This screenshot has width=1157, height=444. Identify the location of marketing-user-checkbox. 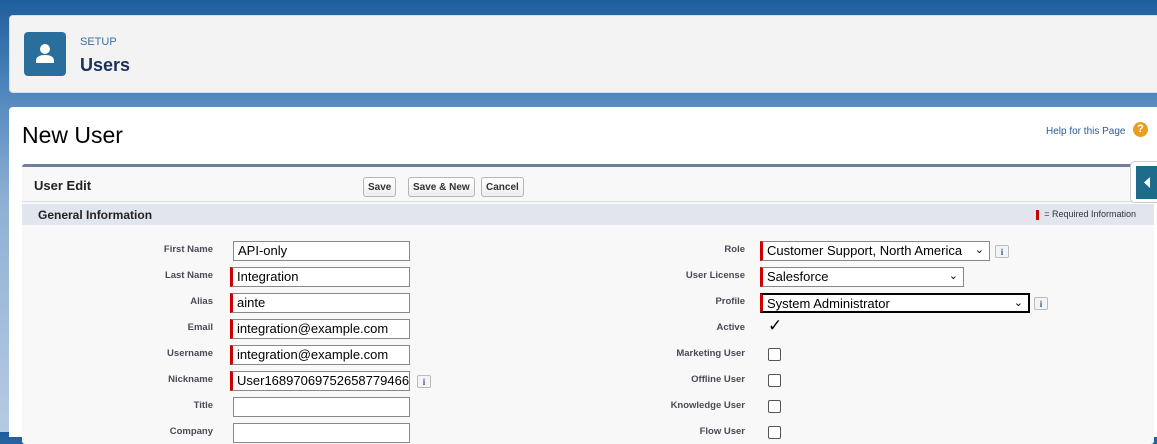
(774, 354).